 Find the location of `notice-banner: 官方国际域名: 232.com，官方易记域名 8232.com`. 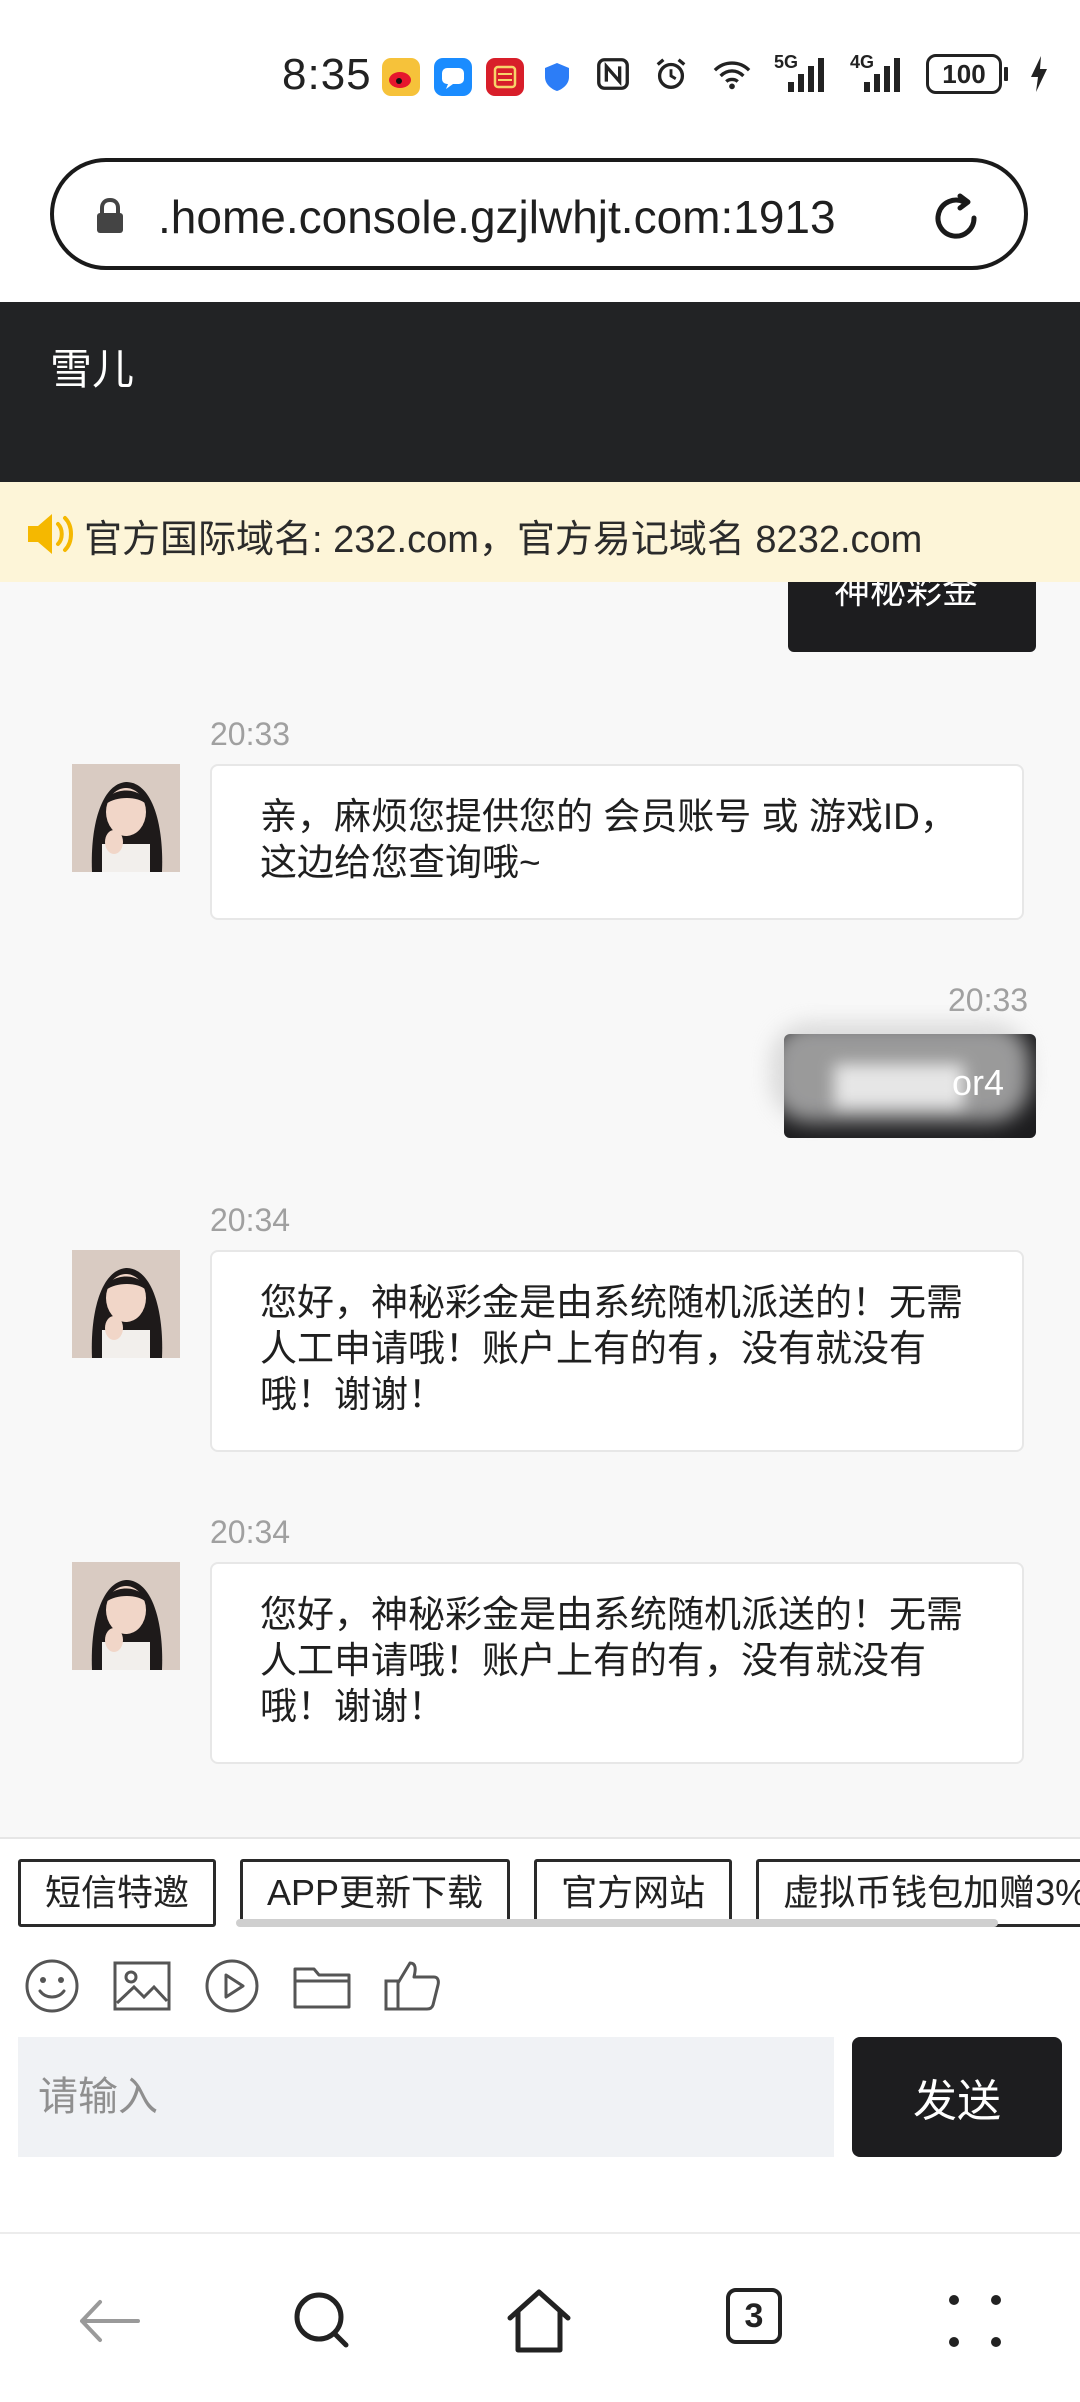

notice-banner: 官方国际域名: 232.com，官方易记域名 8232.com is located at coordinates (540, 532).